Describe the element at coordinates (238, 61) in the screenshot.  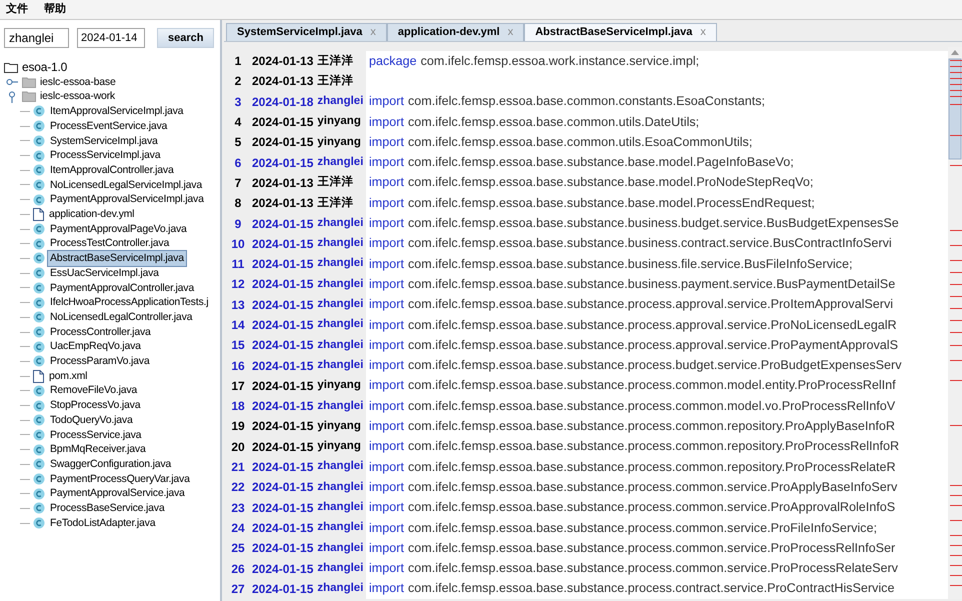
I see `line-number: 1` at that location.